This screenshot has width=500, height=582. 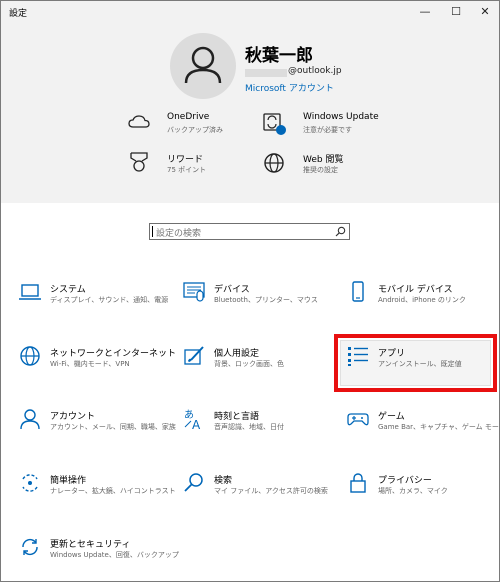 What do you see at coordinates (194, 355) in the screenshot?
I see `personalization-icon` at bounding box center [194, 355].